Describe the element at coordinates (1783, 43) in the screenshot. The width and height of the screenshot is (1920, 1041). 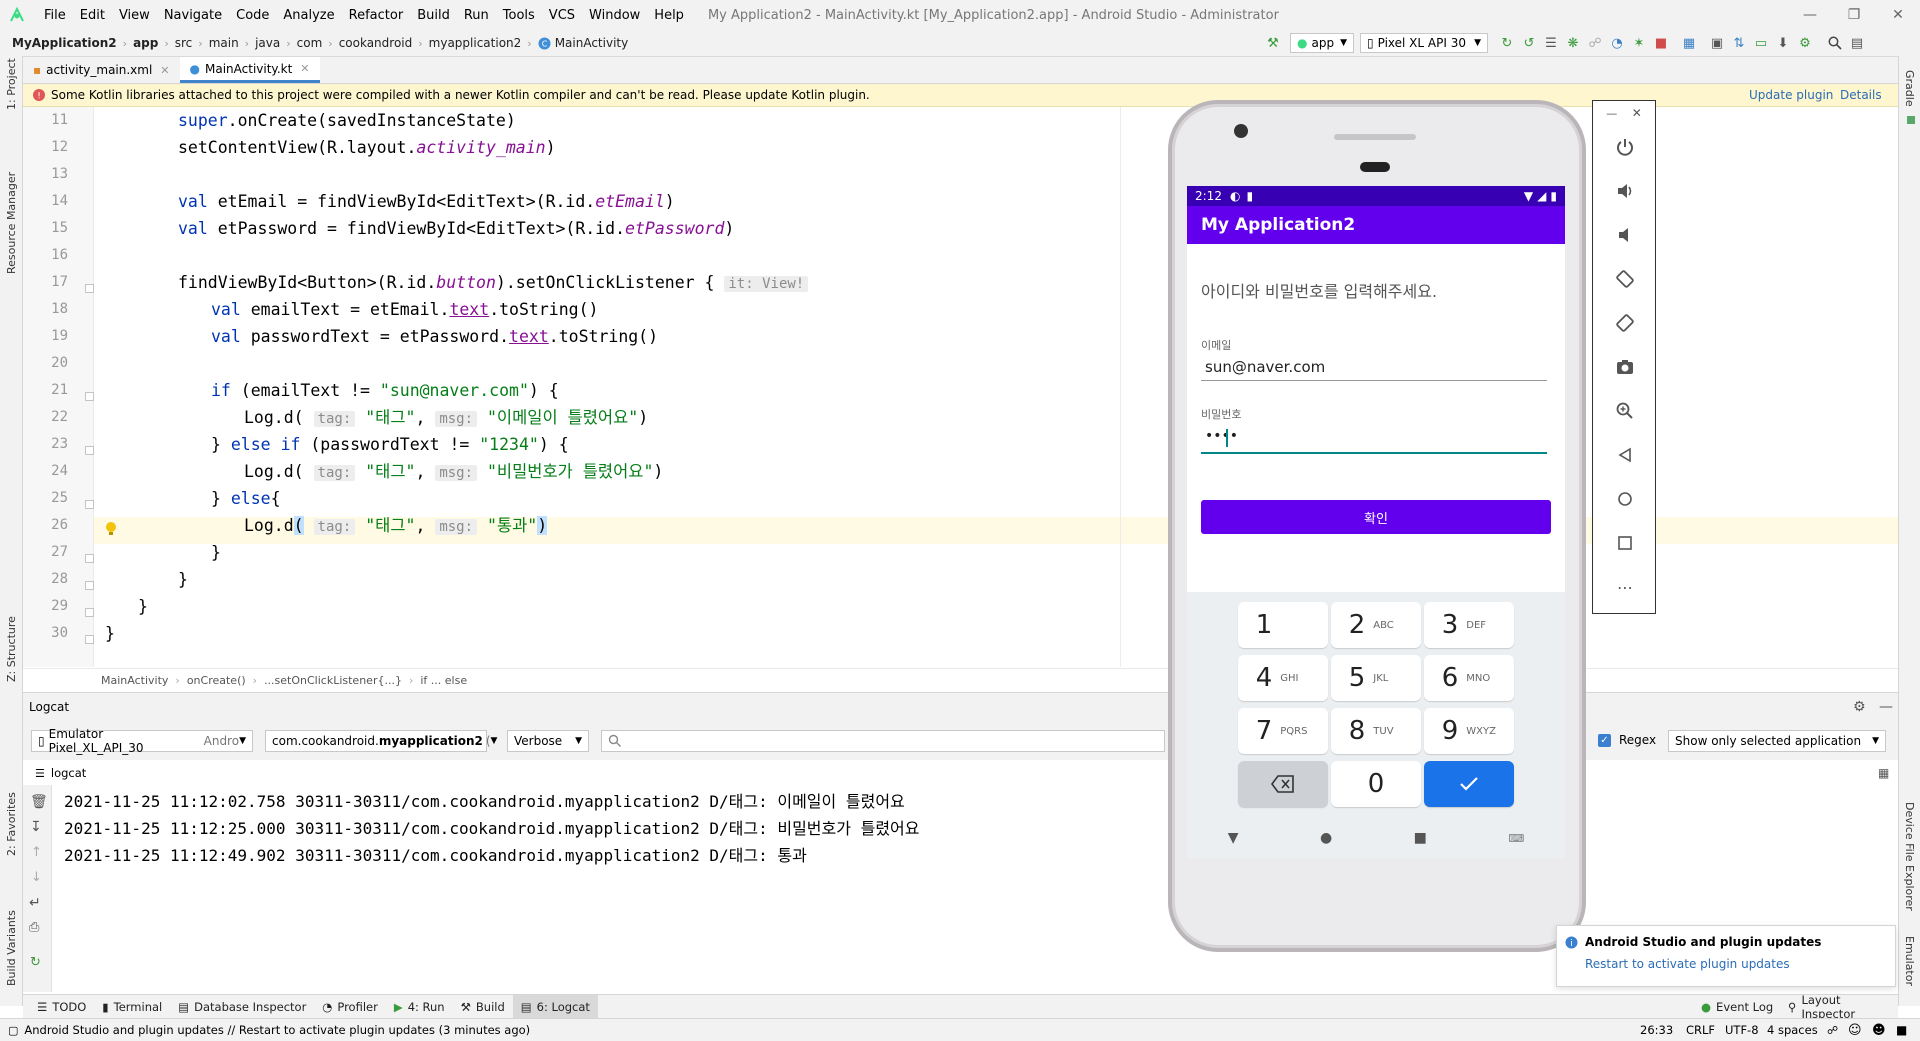
I see `sdk-manager-icon: ⬇` at that location.